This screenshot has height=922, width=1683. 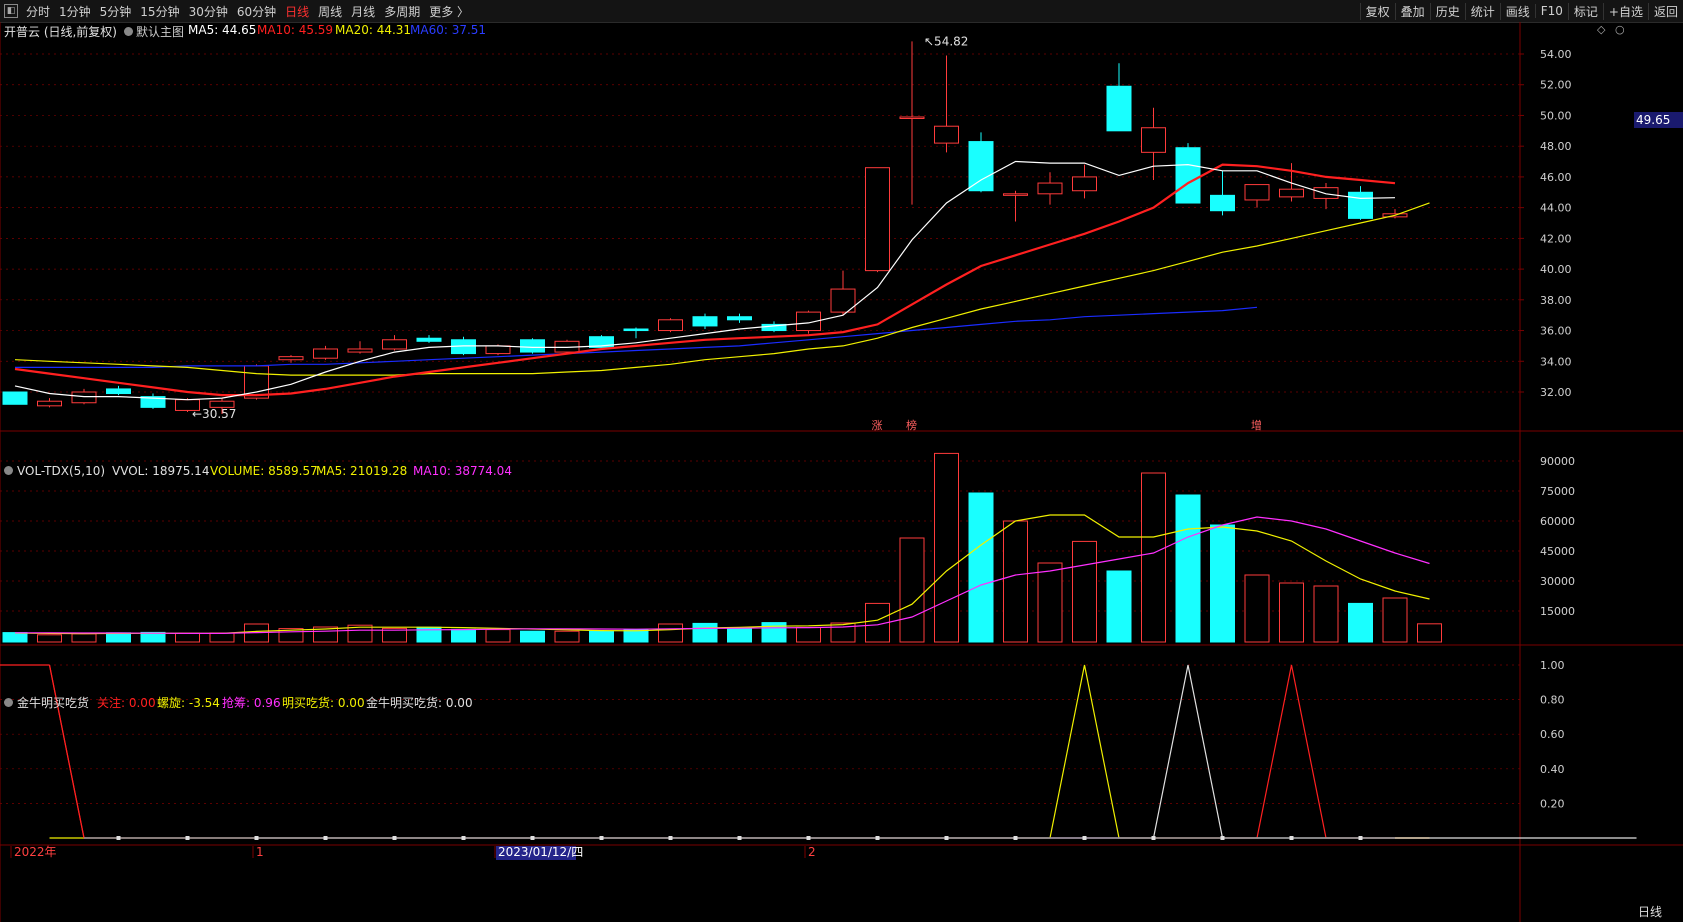 What do you see at coordinates (1556, 361) in the screenshot?
I see `price-tick-label-10: 34.00` at bounding box center [1556, 361].